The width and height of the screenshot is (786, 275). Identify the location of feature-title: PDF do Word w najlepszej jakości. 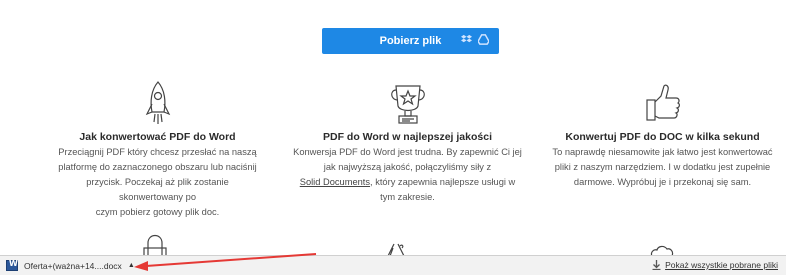
(407, 137).